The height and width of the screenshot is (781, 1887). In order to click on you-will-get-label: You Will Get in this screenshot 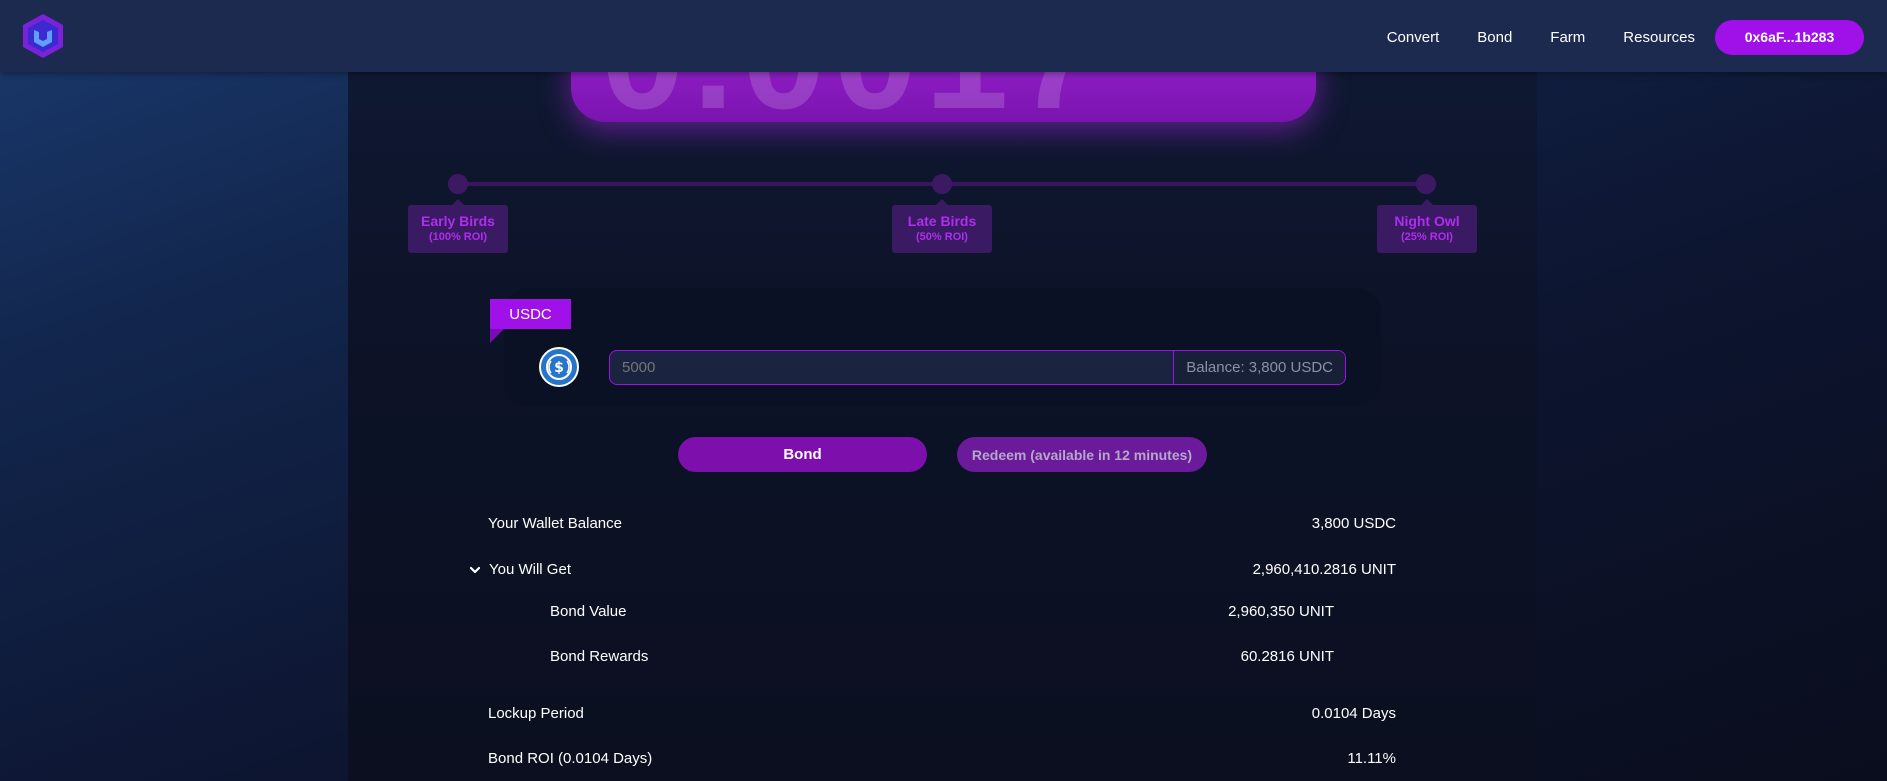, I will do `click(530, 569)`.